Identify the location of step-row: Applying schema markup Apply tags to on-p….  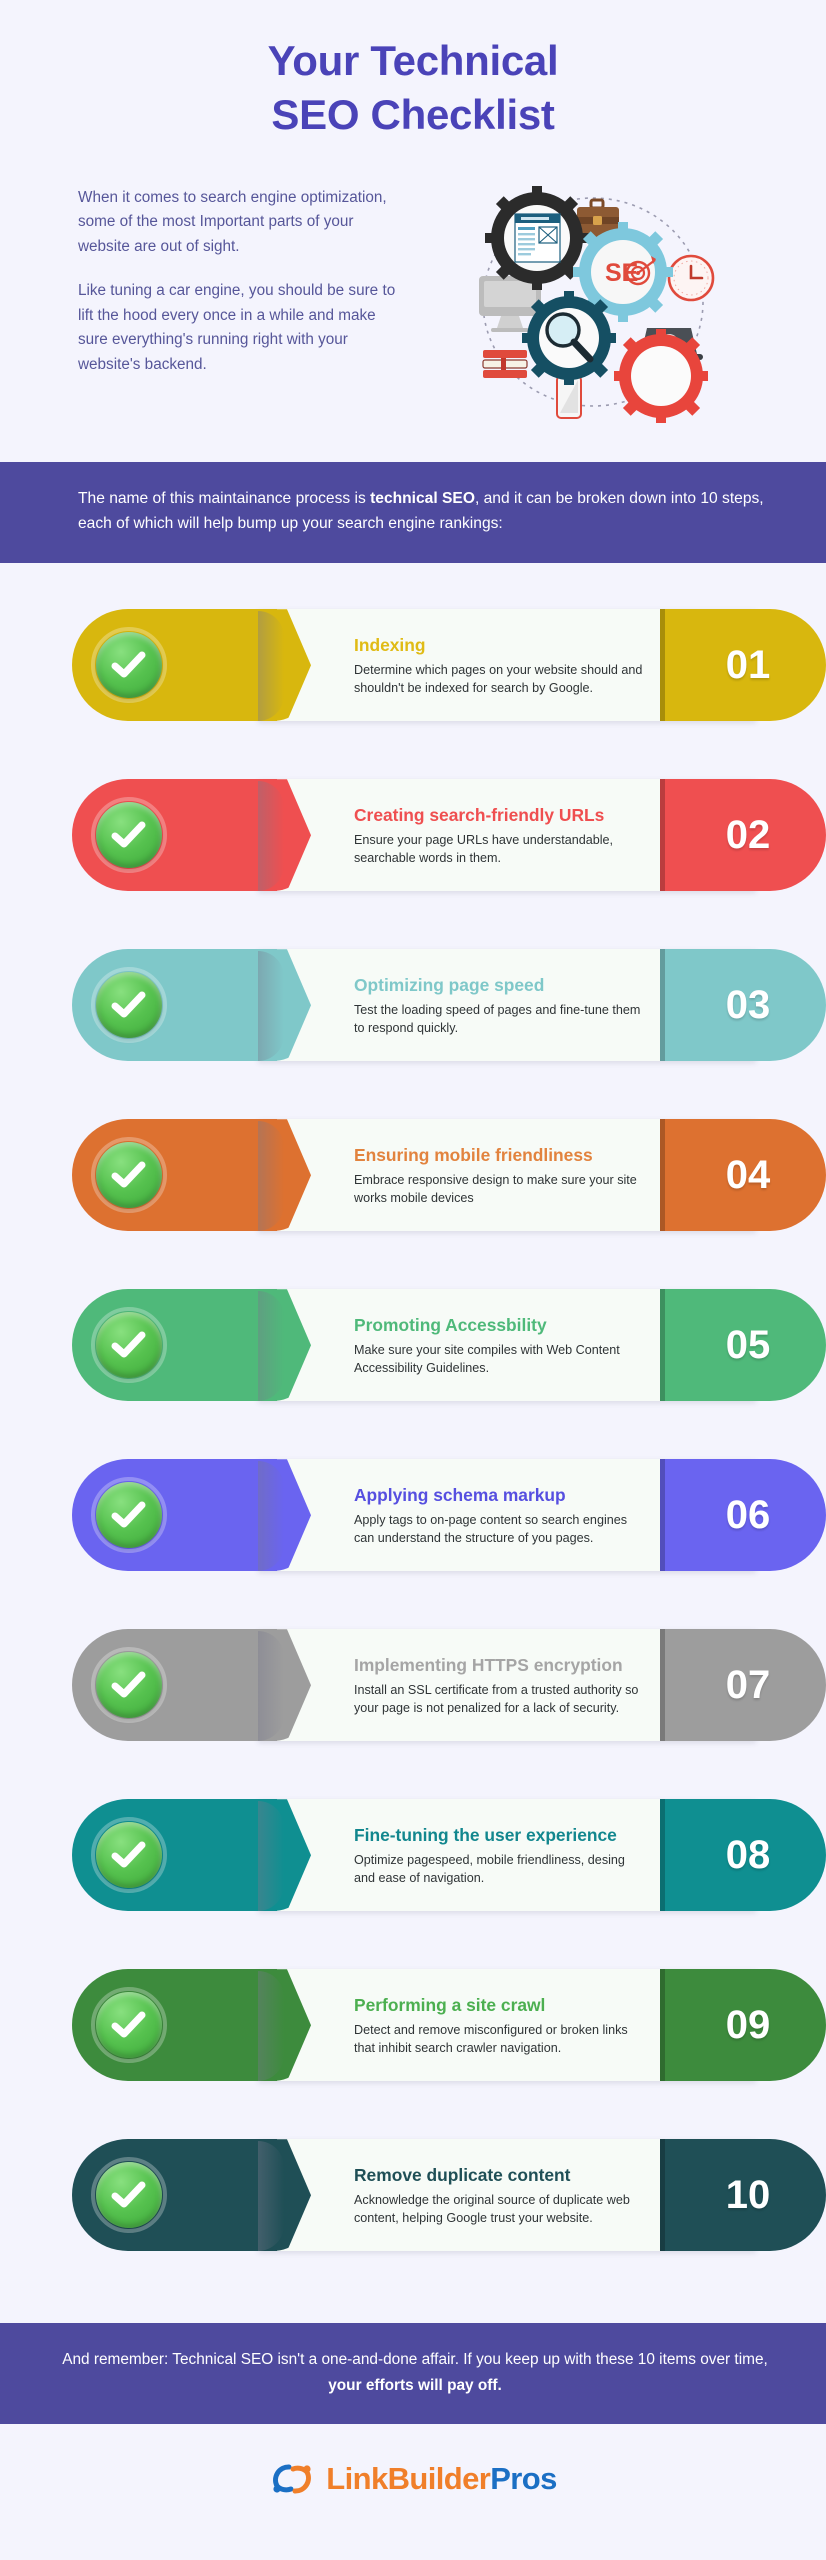
(413, 1526).